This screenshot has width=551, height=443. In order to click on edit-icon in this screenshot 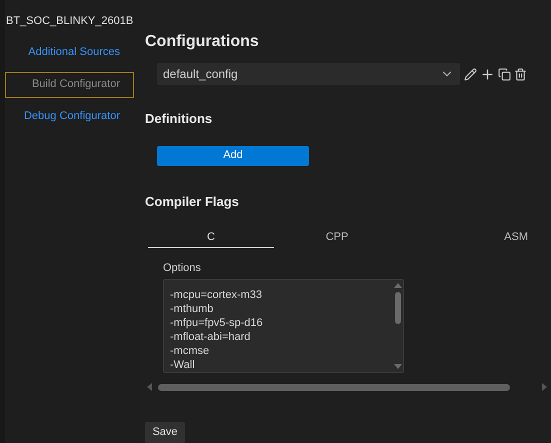, I will do `click(470, 74)`.